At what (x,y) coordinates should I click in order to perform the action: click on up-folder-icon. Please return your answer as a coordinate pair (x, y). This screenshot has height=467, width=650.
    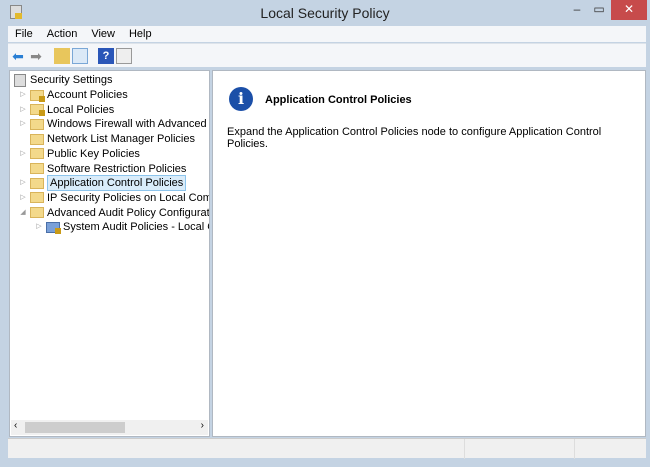
    Looking at the image, I should click on (62, 56).